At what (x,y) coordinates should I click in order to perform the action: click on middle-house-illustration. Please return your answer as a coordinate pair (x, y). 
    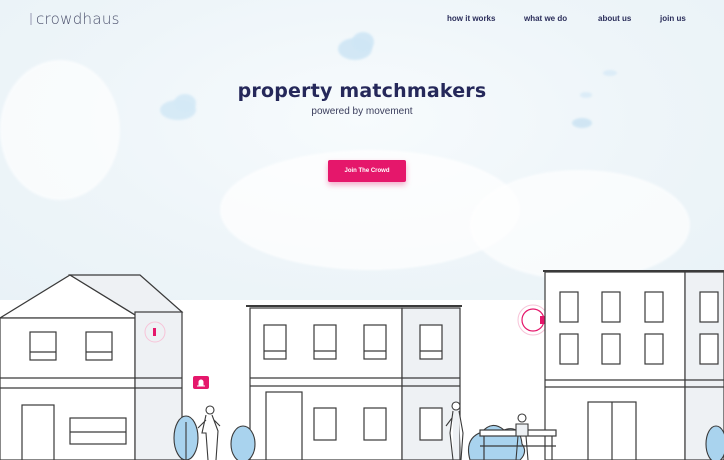
    Looking at the image, I should click on (354, 382).